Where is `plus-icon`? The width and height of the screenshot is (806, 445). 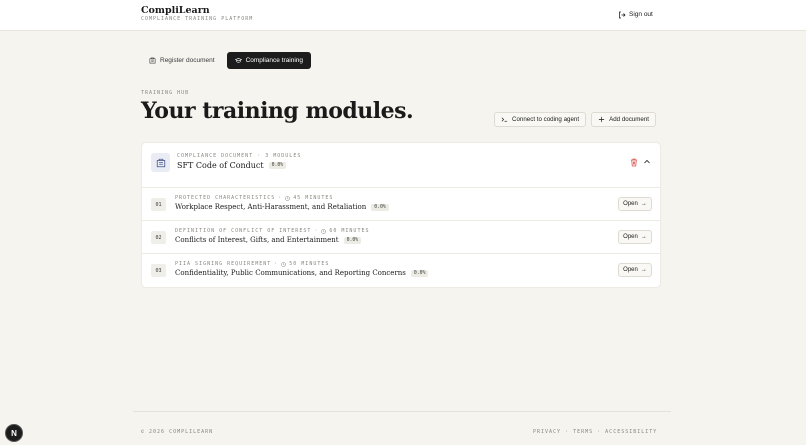 plus-icon is located at coordinates (601, 119).